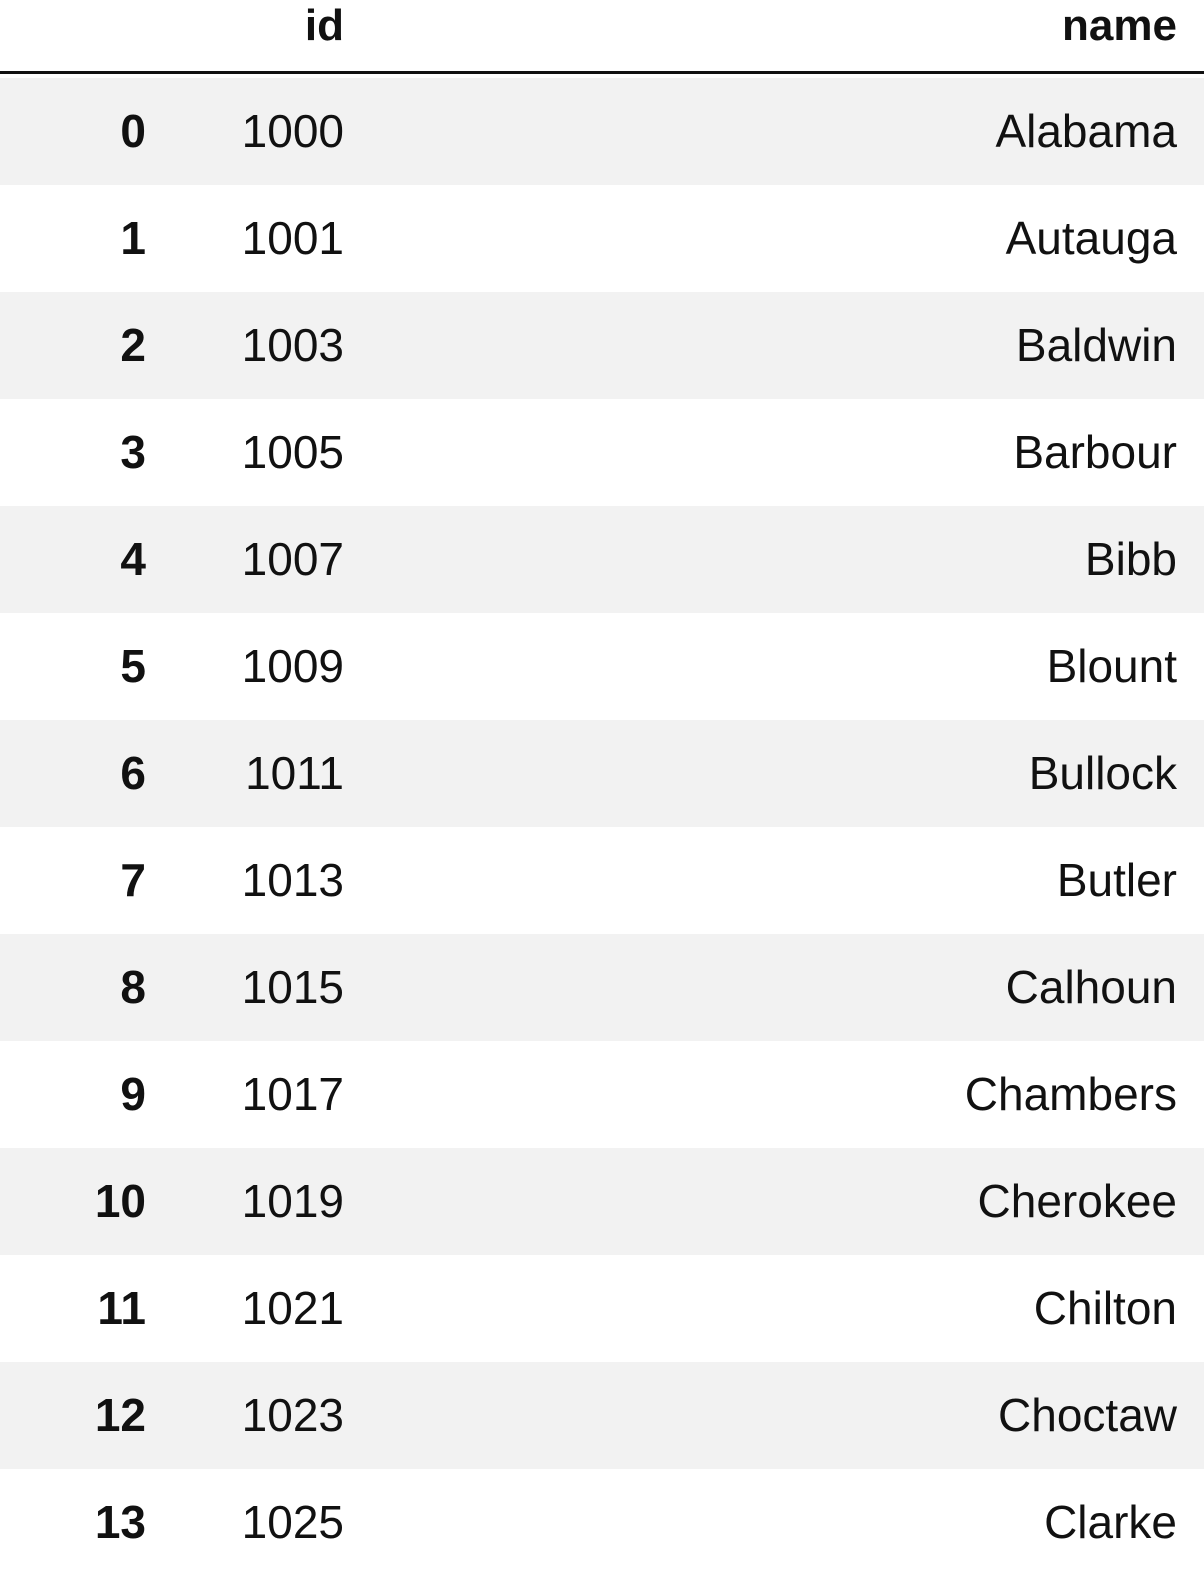  What do you see at coordinates (292, 987) in the screenshot?
I see `row-id: 1015` at bounding box center [292, 987].